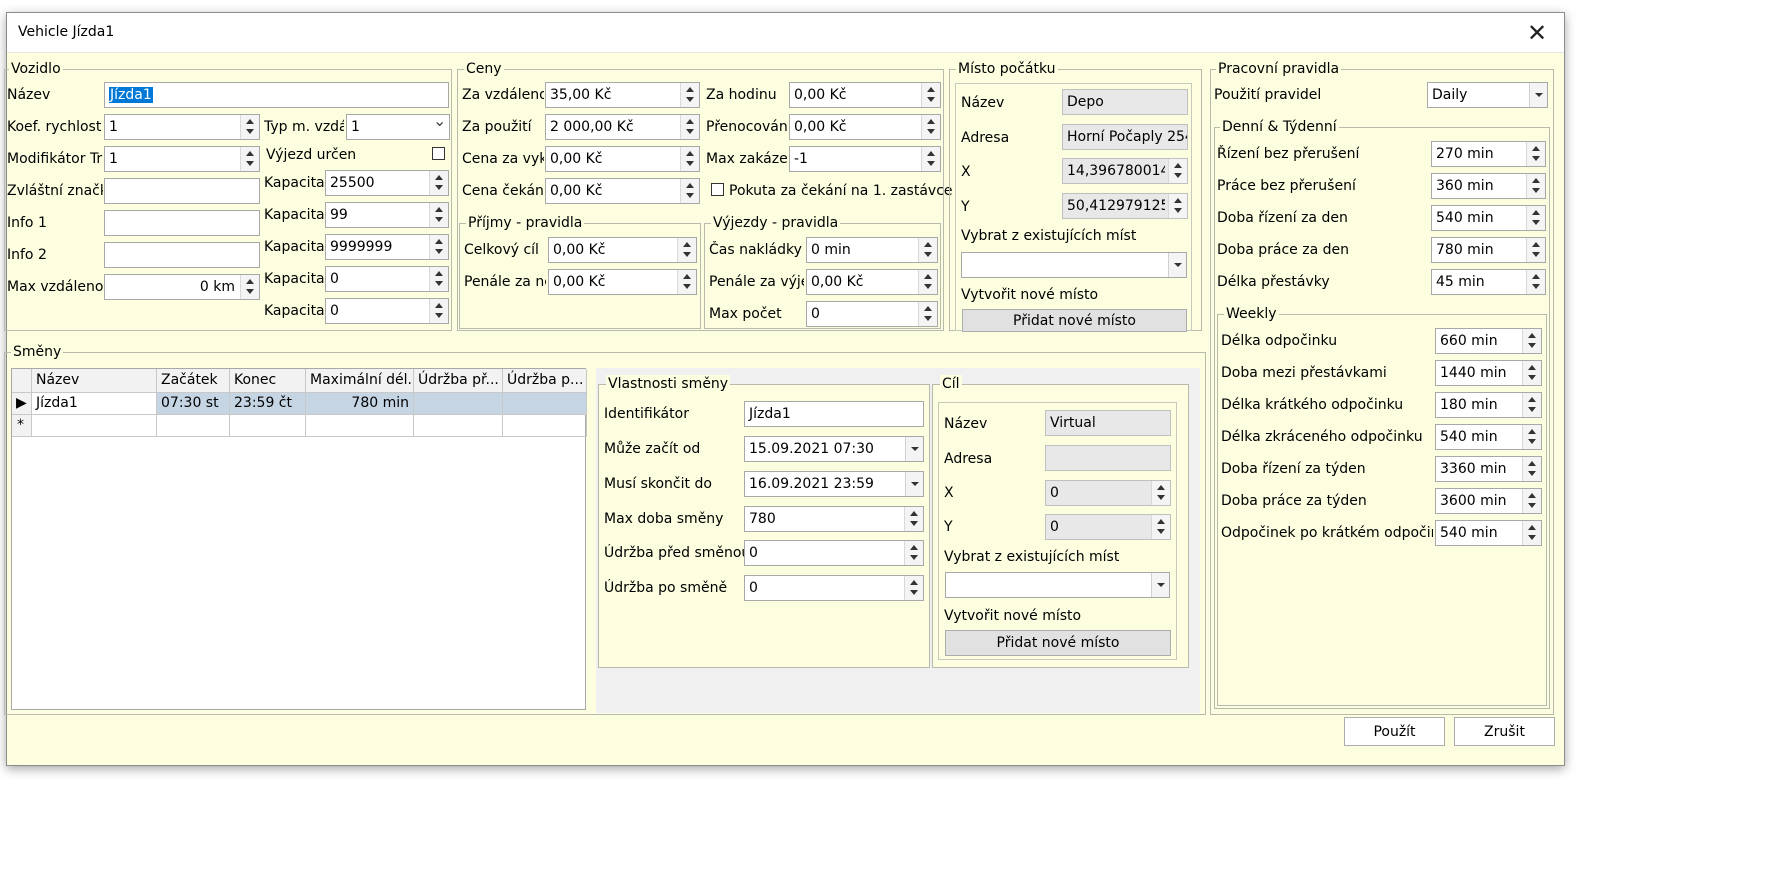 Image resolution: width=1768 pixels, height=875 pixels. Describe the element at coordinates (268, 404) in the screenshot. I see `table-row-konec: 23:59 čt` at that location.